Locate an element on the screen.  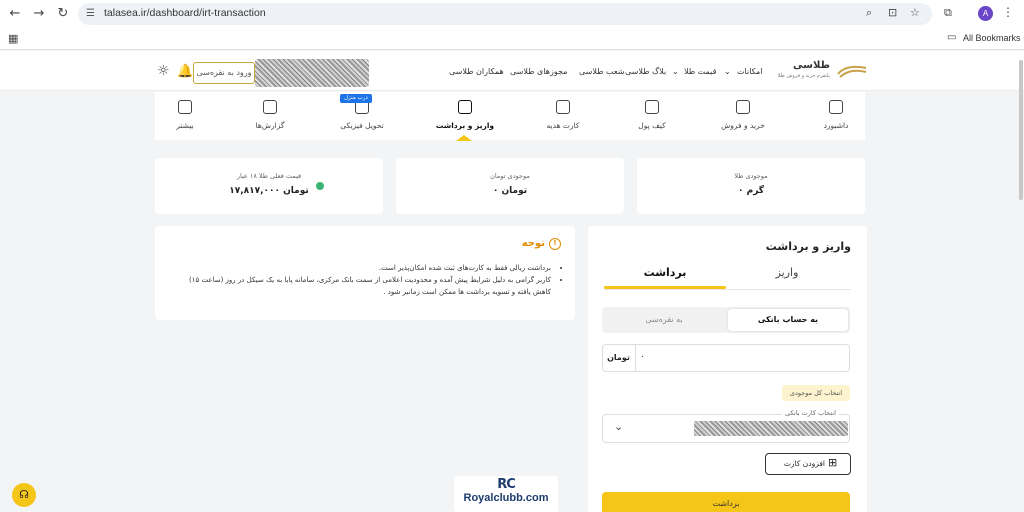
panel-title: واریز و برداشت is located at coordinates (808, 246).